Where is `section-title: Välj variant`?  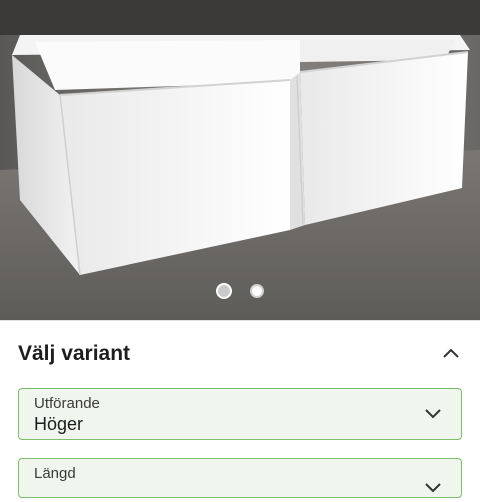
section-title: Välj variant is located at coordinates (74, 353).